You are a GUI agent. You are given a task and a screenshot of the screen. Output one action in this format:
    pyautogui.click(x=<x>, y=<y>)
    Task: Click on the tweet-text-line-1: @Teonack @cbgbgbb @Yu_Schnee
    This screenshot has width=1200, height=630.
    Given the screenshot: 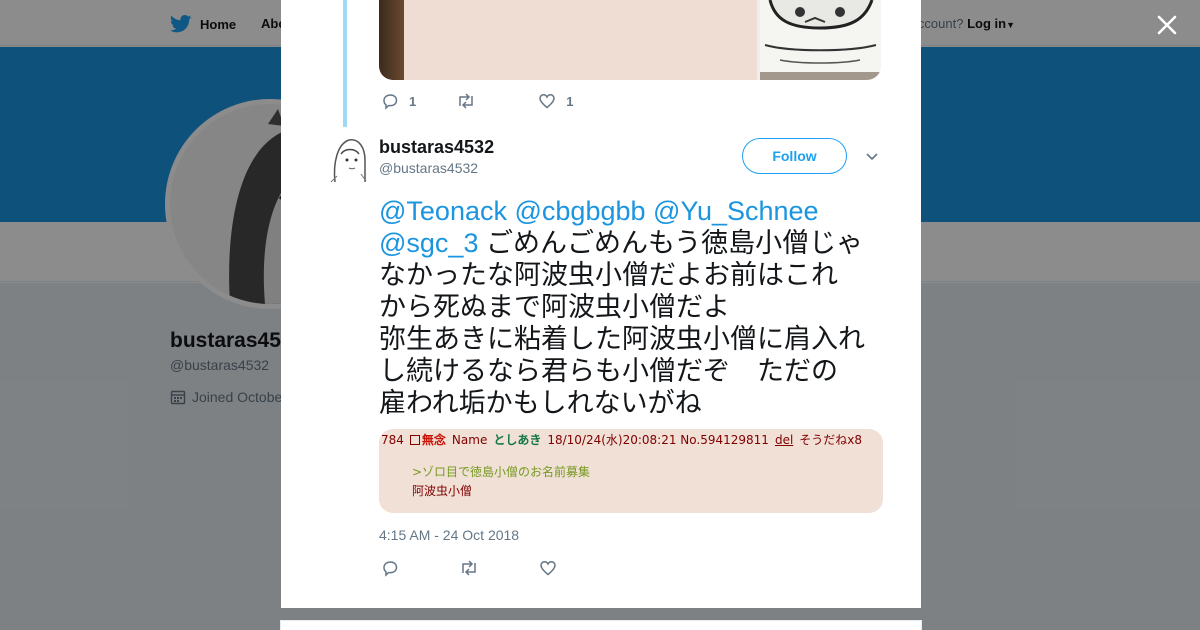 What is the action you would take?
    pyautogui.click(x=631, y=211)
    